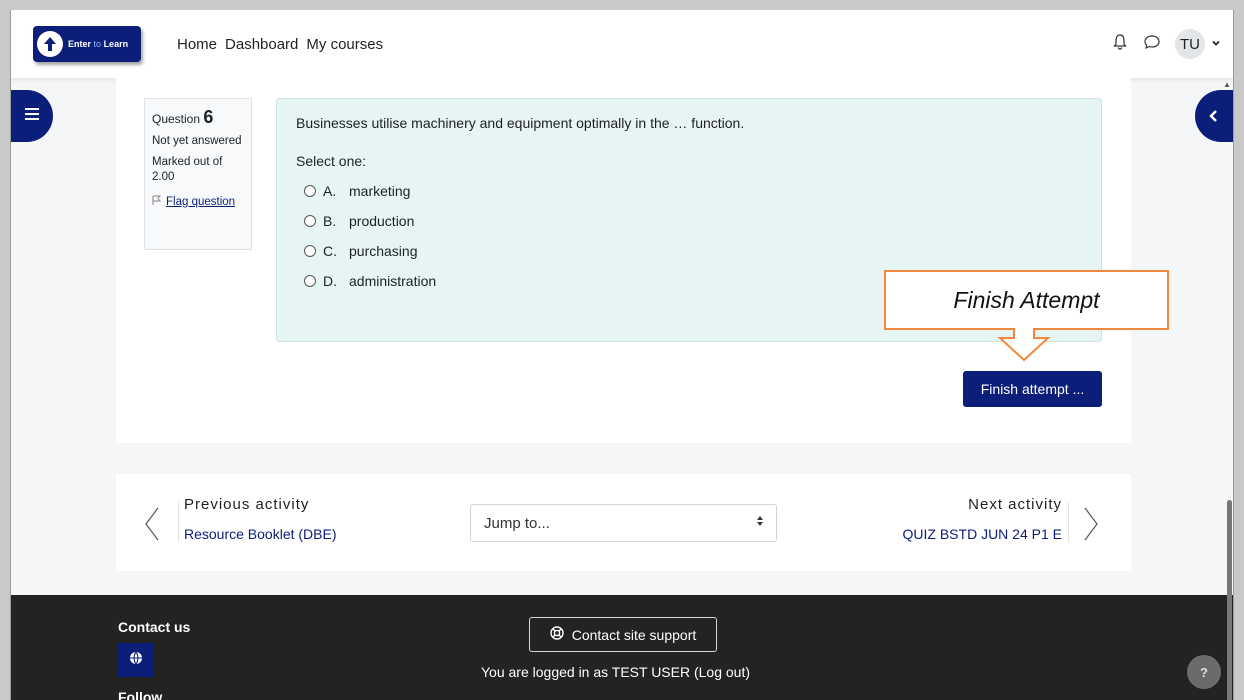  I want to click on logged-in-status: You are logged in as TEST USER (Log out), so click(616, 672).